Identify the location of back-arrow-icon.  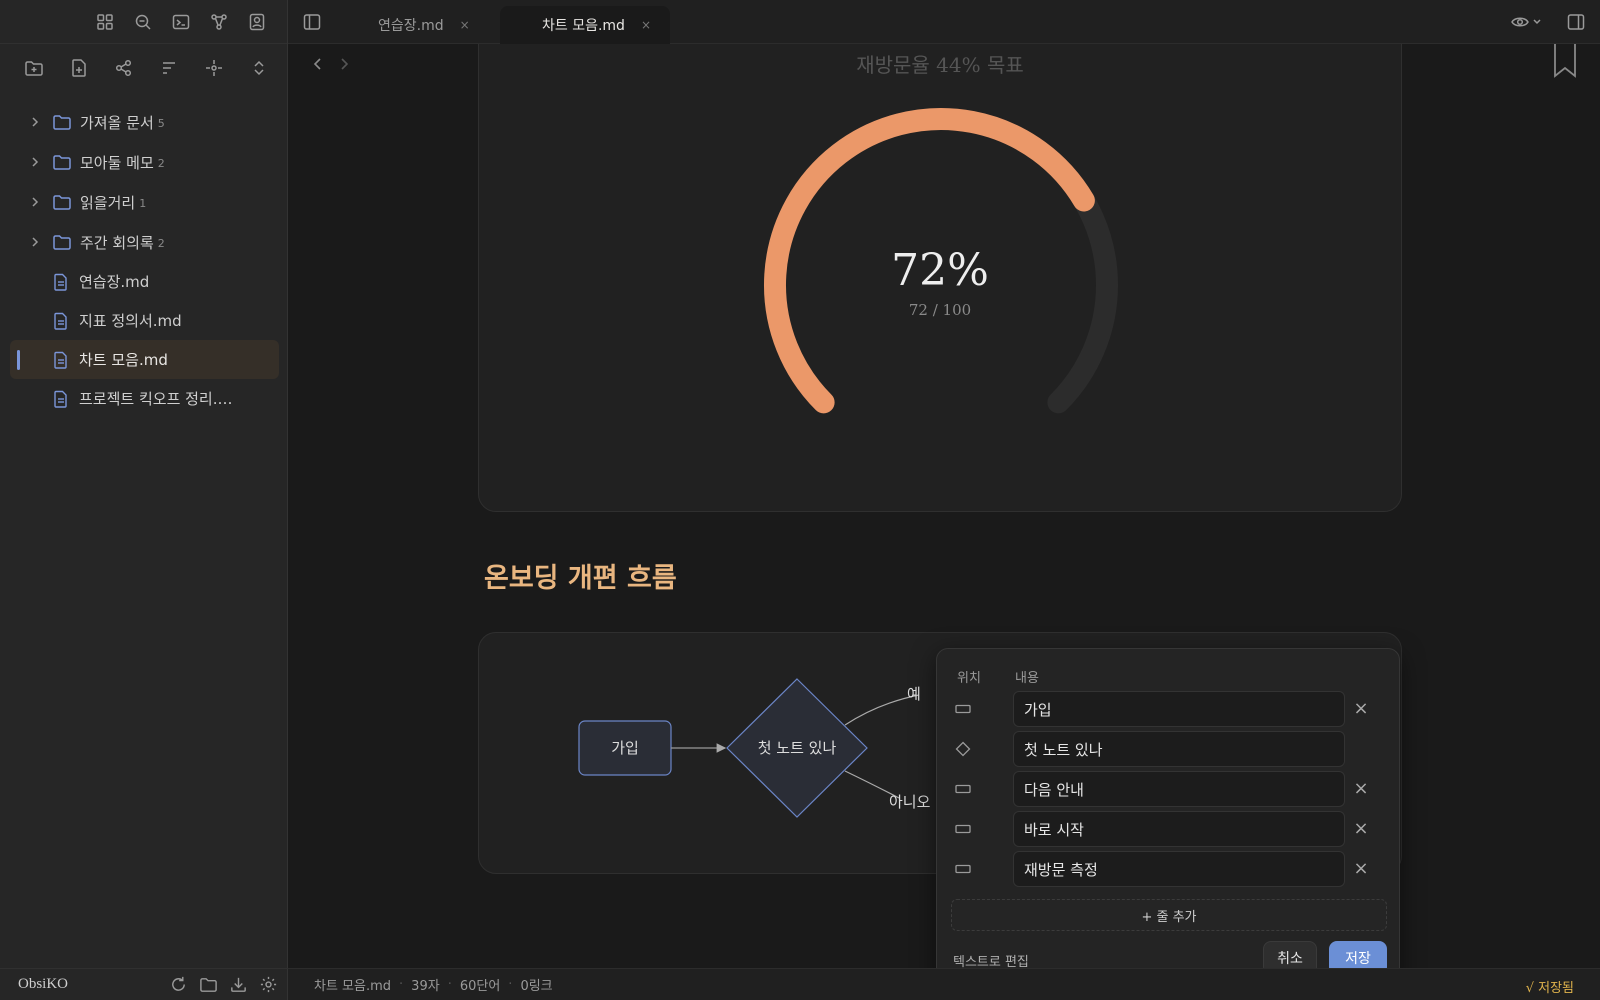
(318, 64).